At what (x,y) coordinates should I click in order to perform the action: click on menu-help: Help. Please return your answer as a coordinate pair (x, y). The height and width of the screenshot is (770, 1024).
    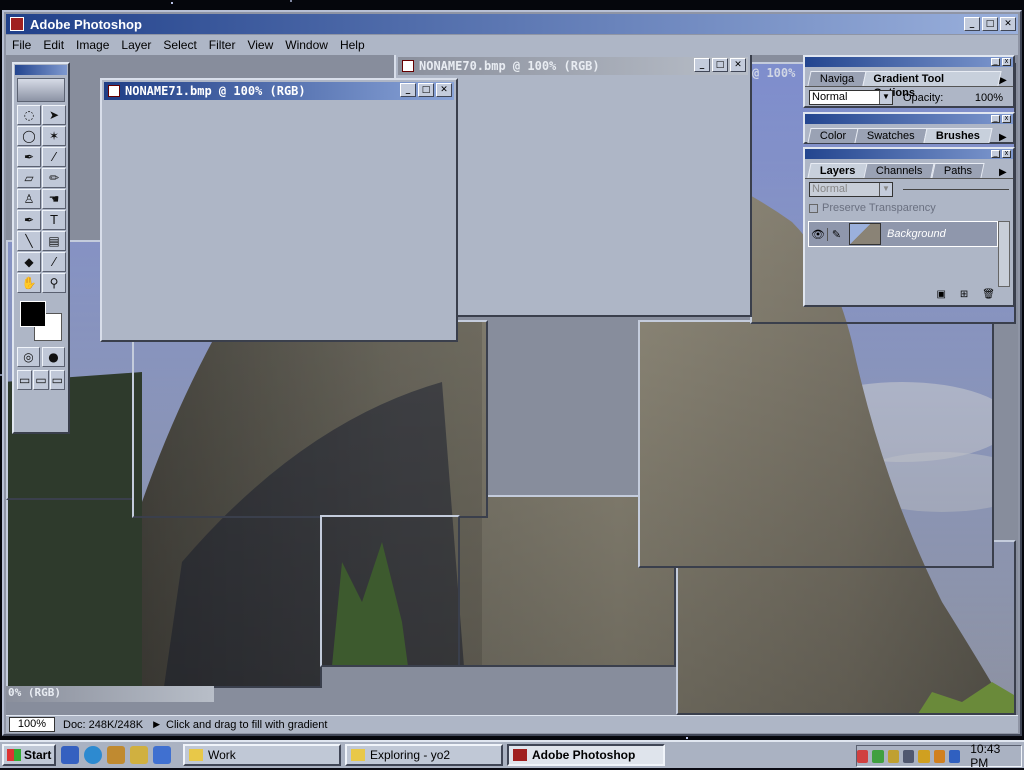
    Looking at the image, I should click on (352, 45).